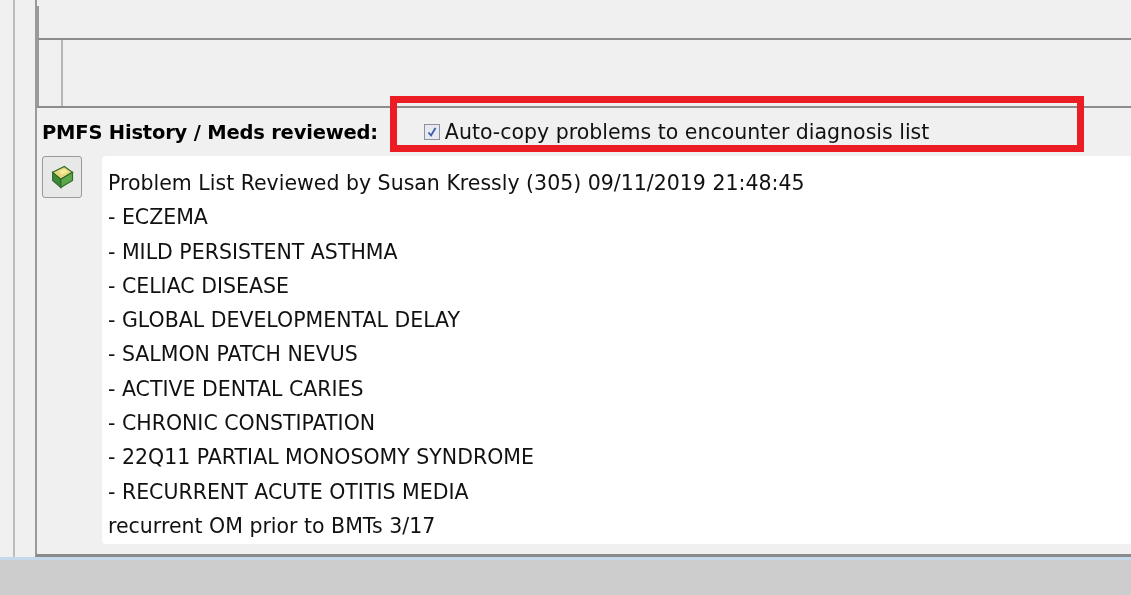 The image size is (1131, 595). Describe the element at coordinates (199, 286) in the screenshot. I see `note-line: - CELIAC DISEASE` at that location.